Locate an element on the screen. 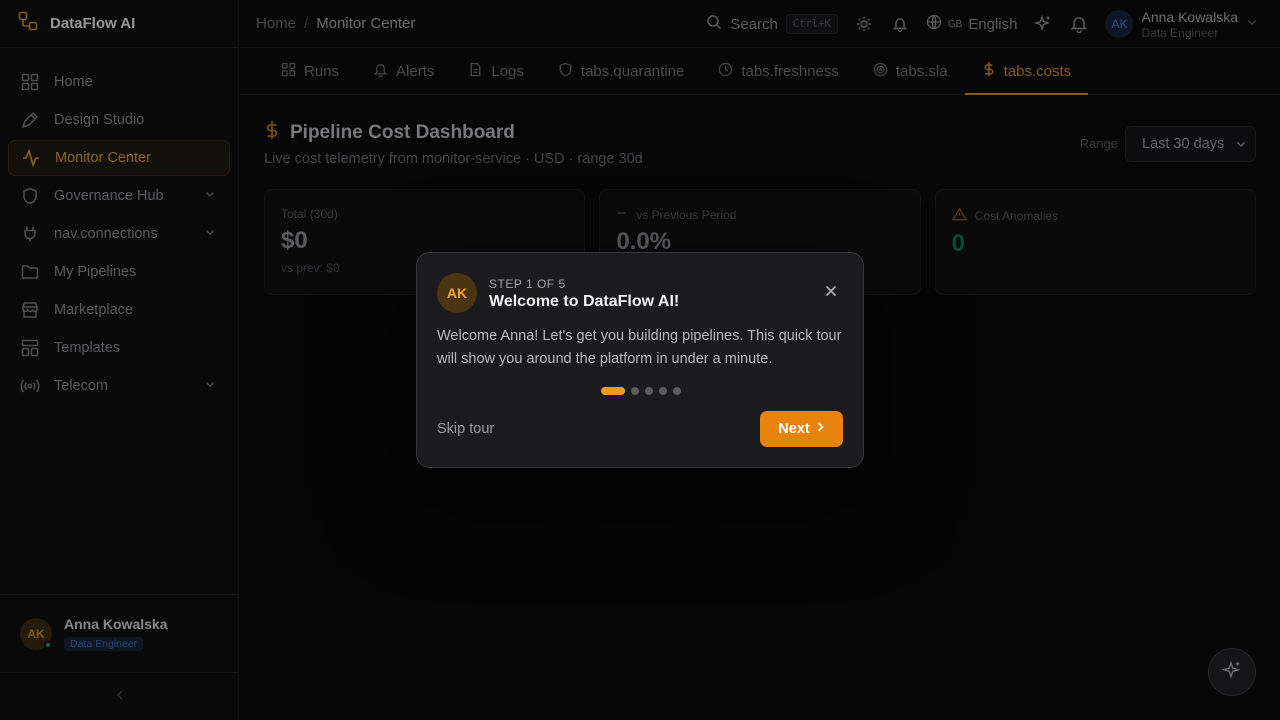 Image resolution: width=1280 pixels, height=720 pixels. avatar: AK is located at coordinates (457, 293).